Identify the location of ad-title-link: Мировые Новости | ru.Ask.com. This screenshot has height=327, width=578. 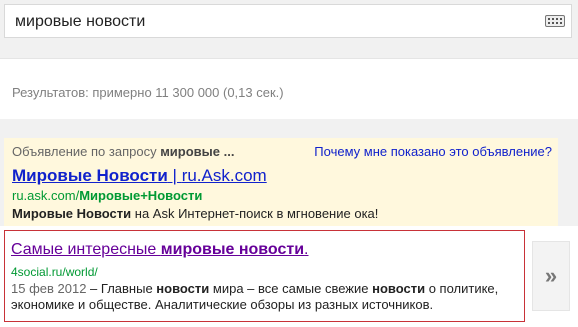
(139, 176).